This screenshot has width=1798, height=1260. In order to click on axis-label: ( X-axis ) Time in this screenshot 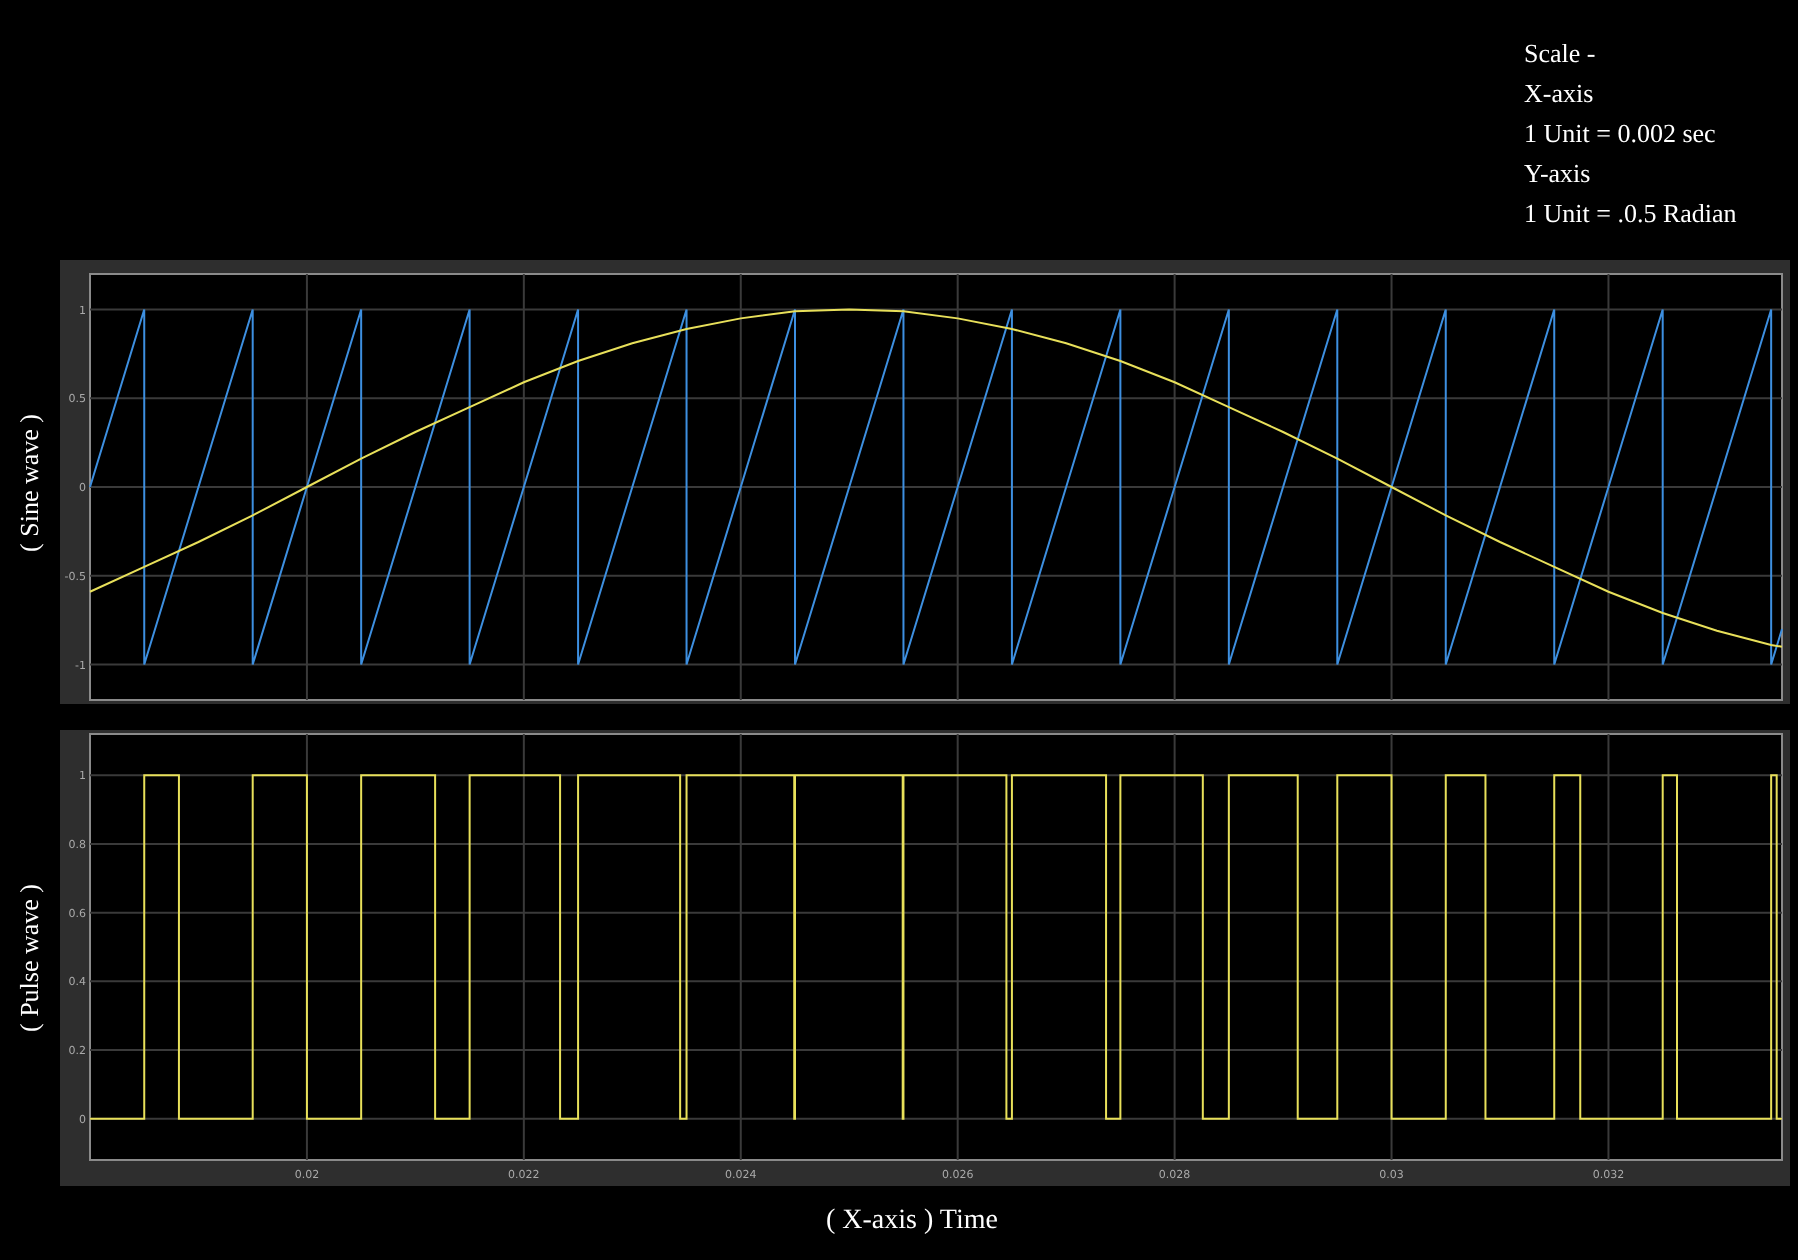, I will do `click(912, 1222)`.